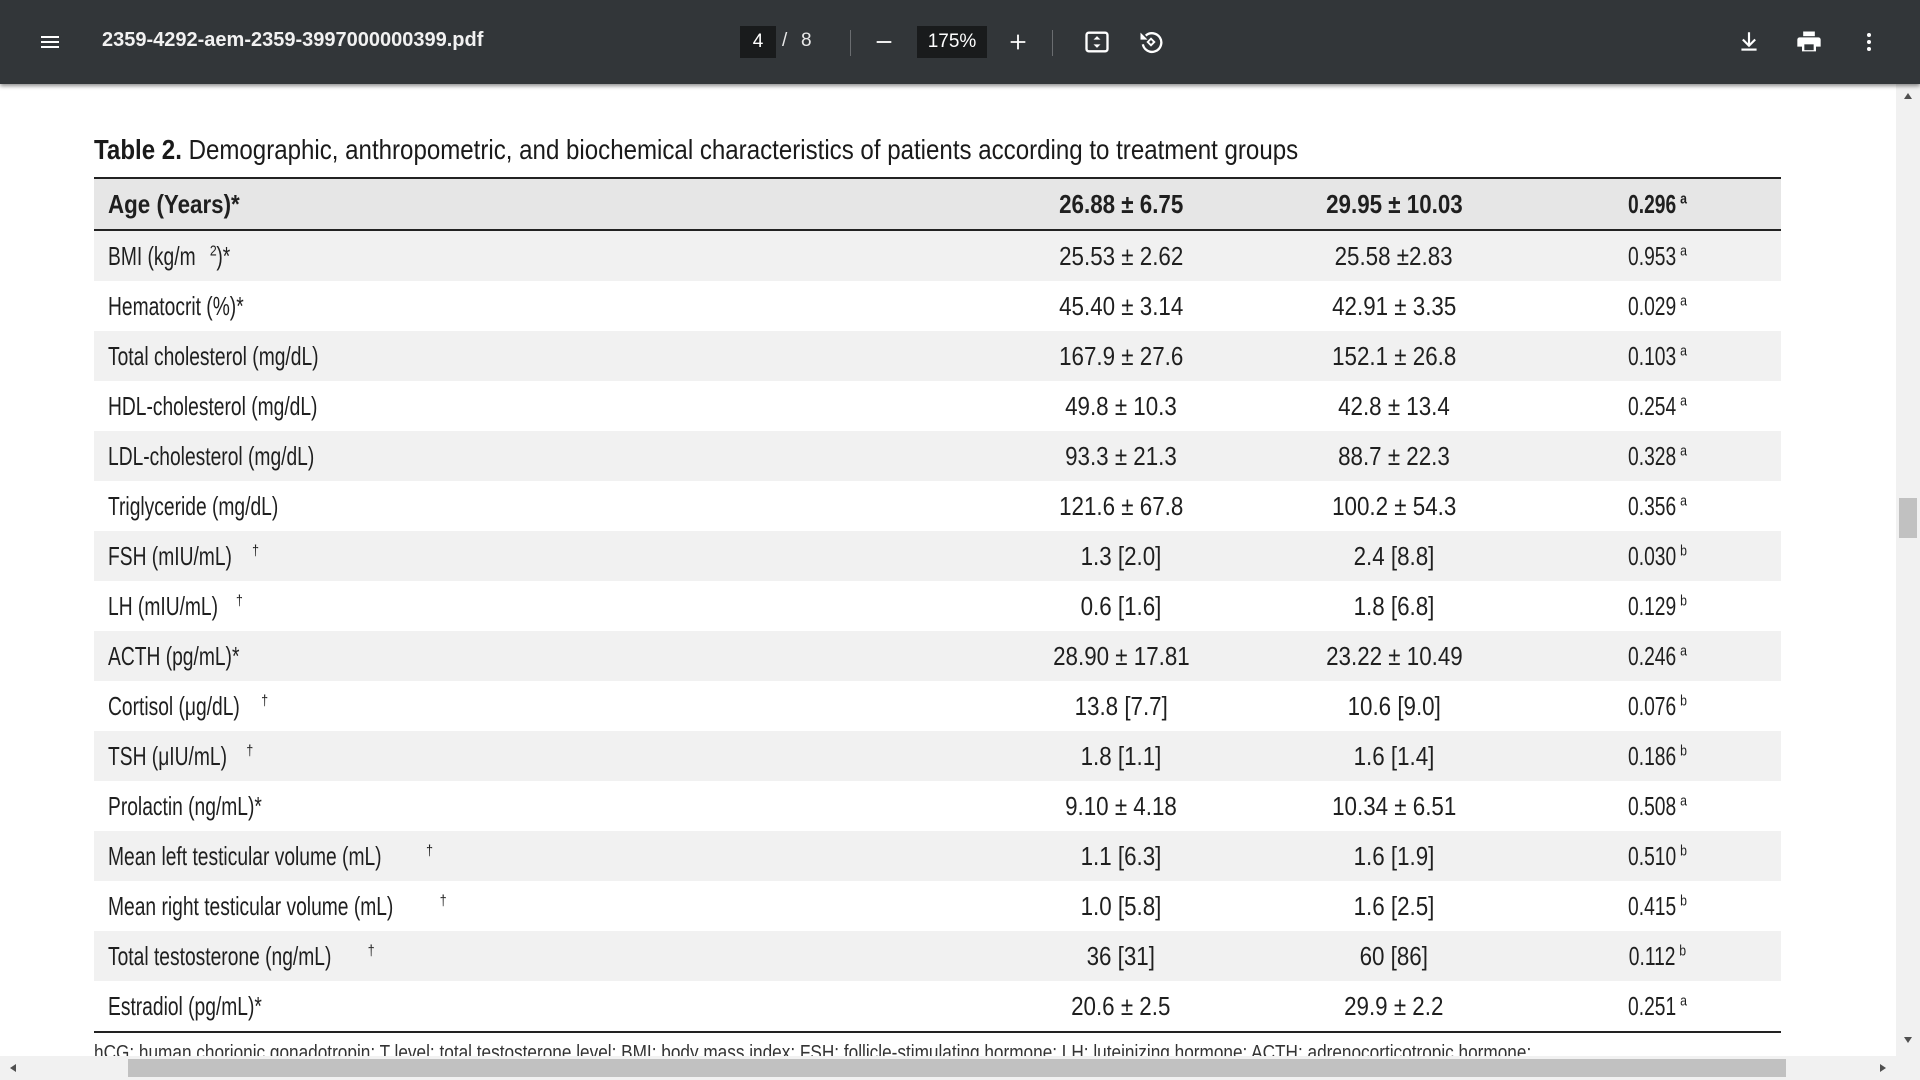 Image resolution: width=1920 pixels, height=1080 pixels. What do you see at coordinates (539, 706) in the screenshot?
I see `row-label-cell: Cortisol (μg/dL) †` at bounding box center [539, 706].